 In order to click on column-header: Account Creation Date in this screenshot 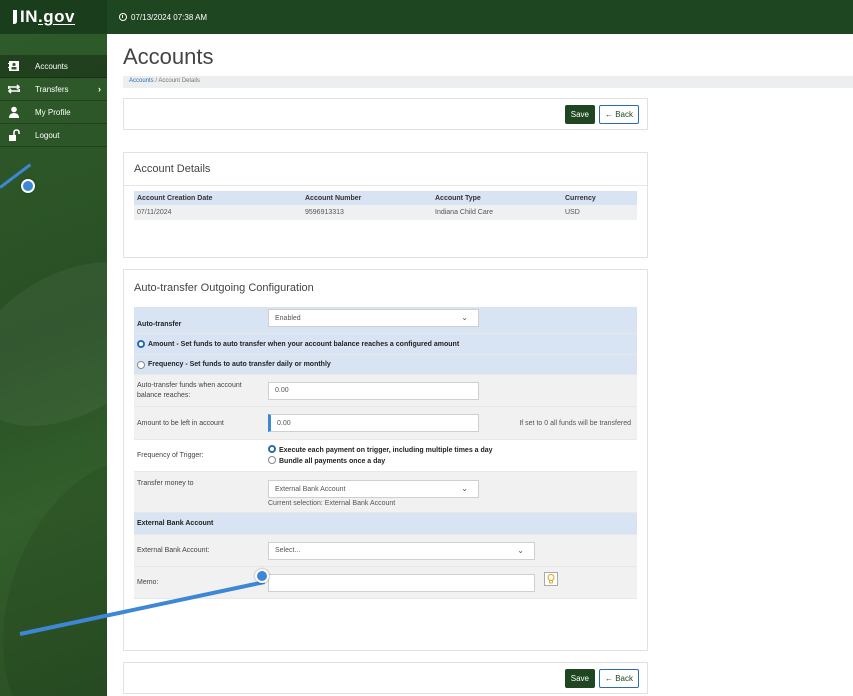, I will do `click(218, 198)`.